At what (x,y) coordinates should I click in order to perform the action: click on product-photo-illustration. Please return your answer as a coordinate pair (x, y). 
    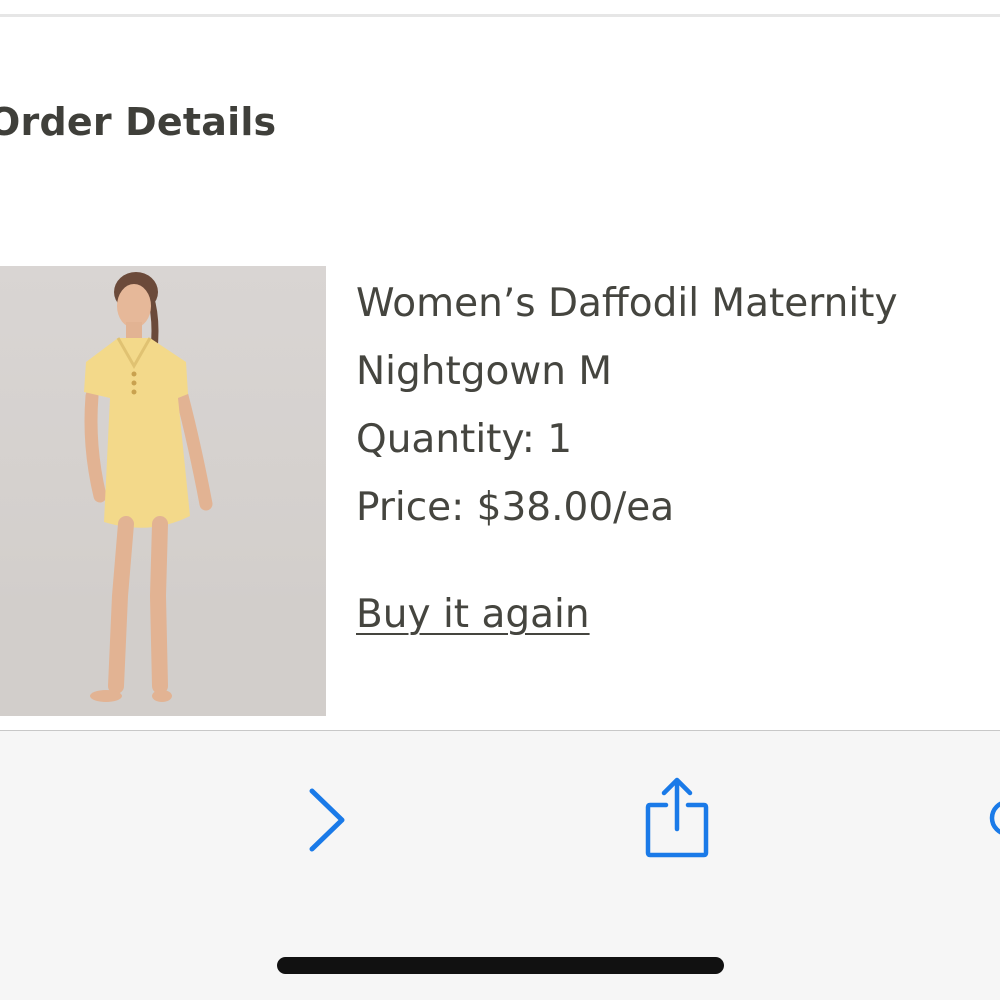
    Looking at the image, I should click on (163, 494).